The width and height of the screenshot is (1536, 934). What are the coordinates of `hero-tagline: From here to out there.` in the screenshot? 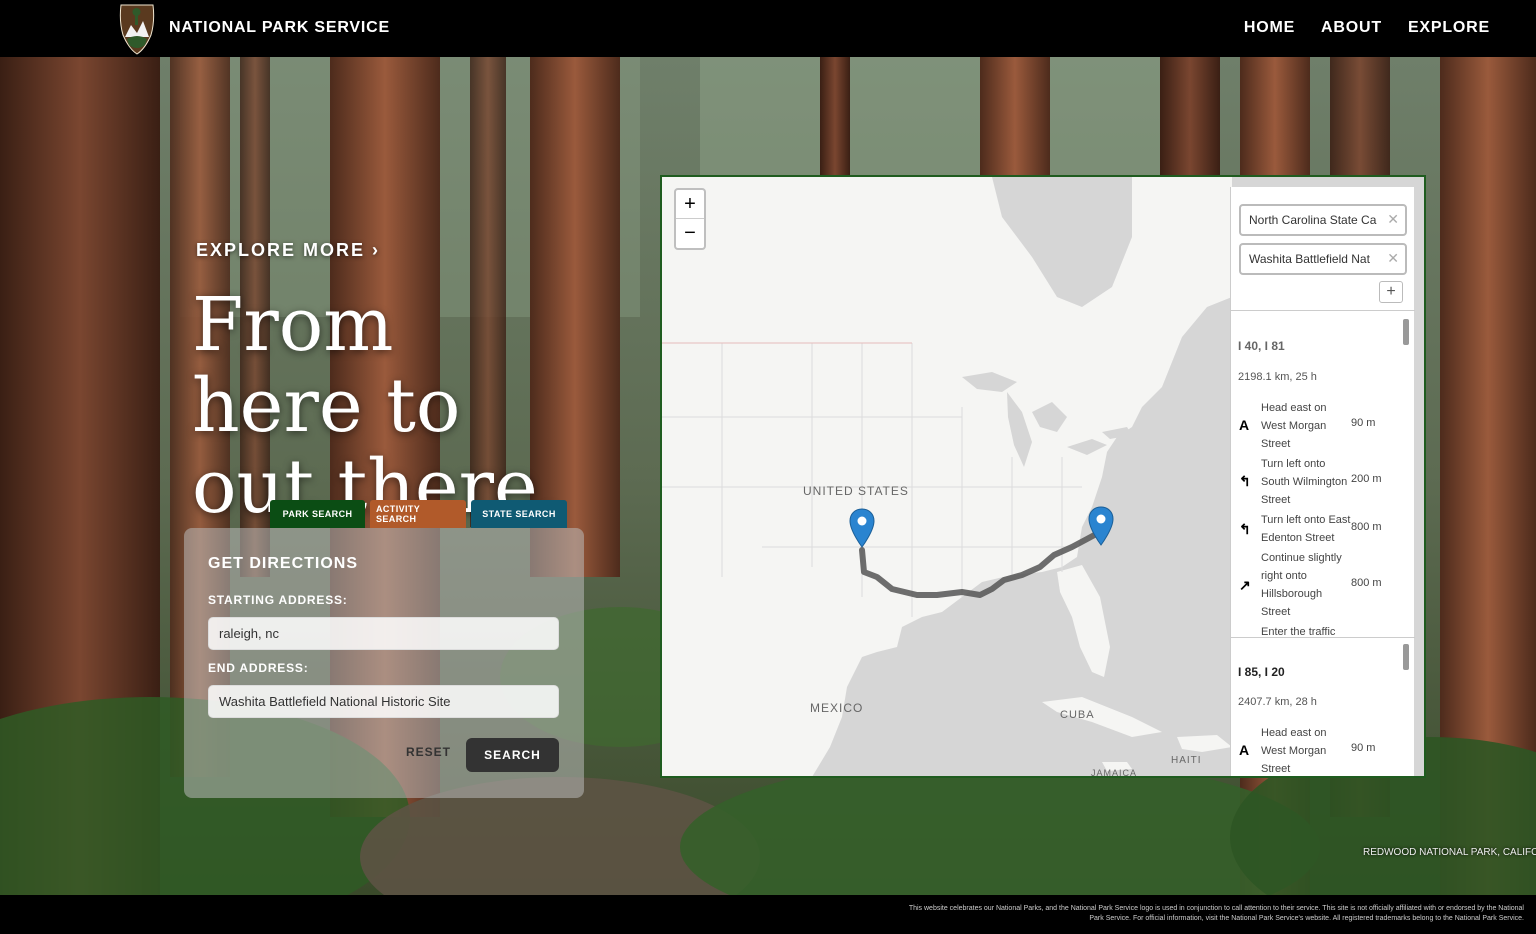 It's located at (376, 406).